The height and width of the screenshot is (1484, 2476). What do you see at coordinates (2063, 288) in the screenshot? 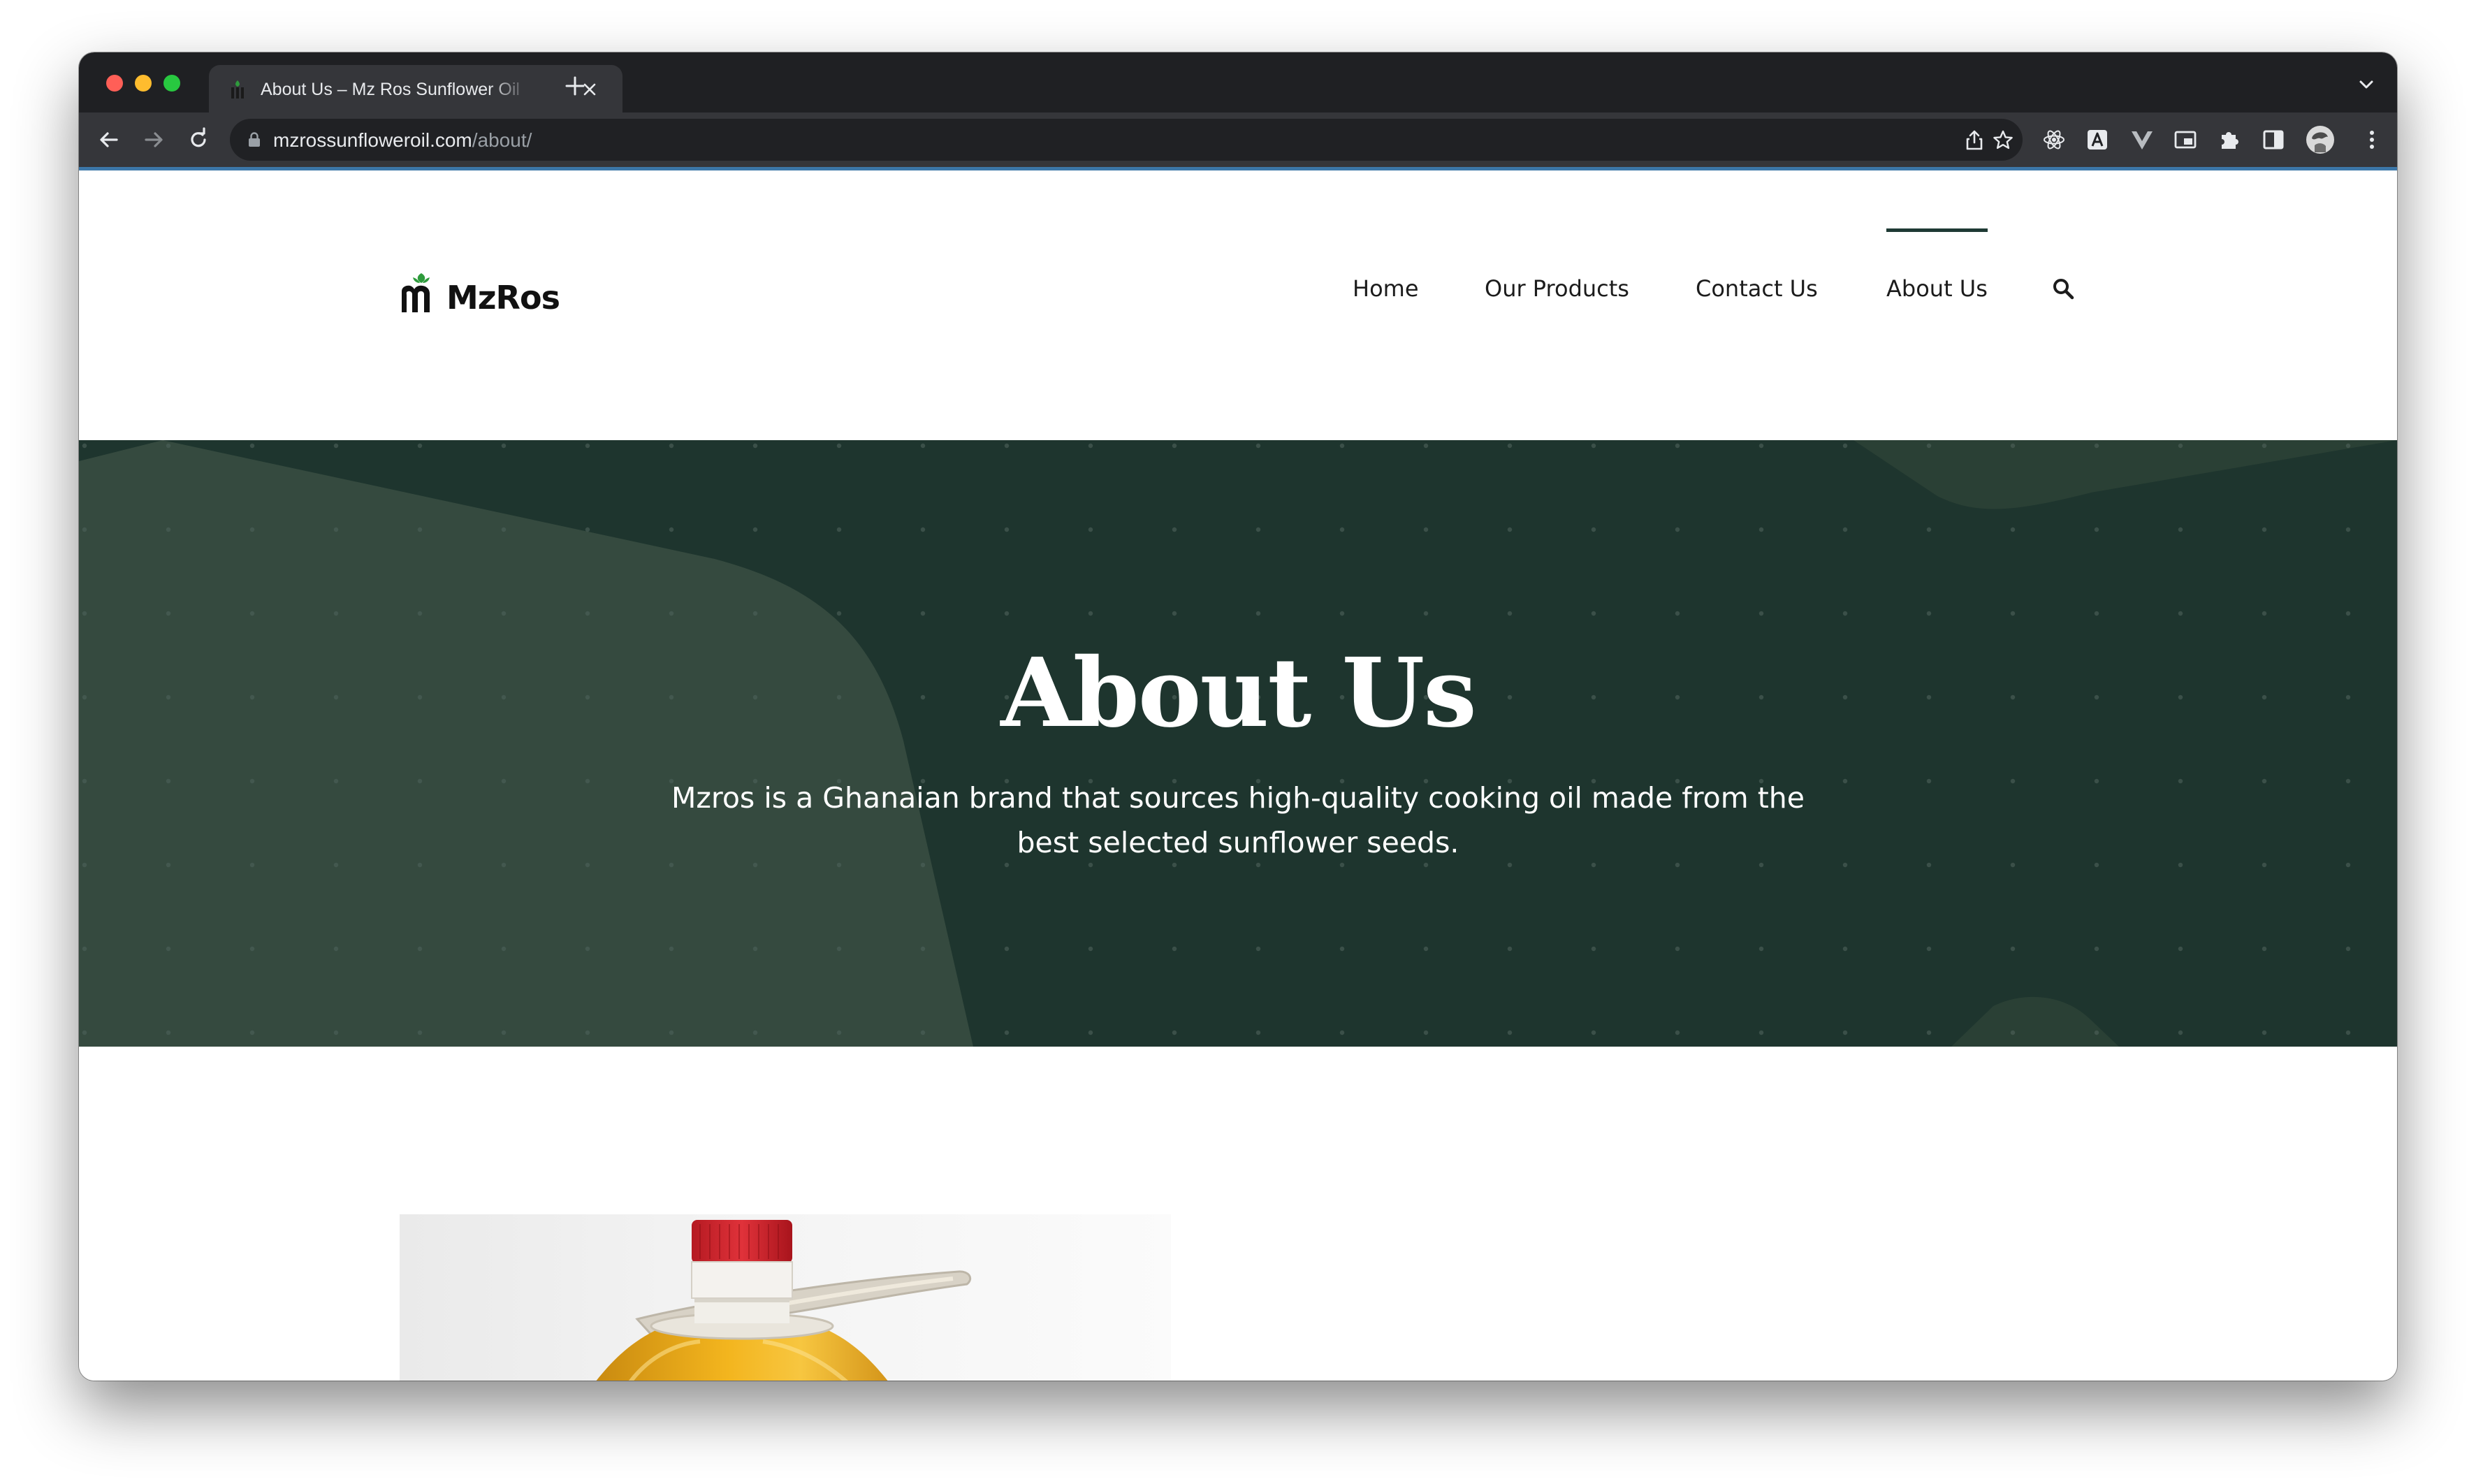
I see `search-icon` at bounding box center [2063, 288].